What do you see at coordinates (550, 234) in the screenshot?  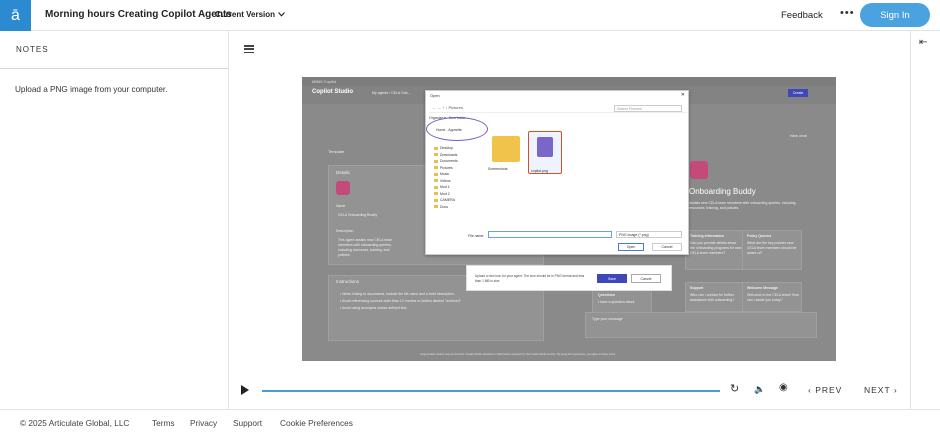 I see `filename-input` at bounding box center [550, 234].